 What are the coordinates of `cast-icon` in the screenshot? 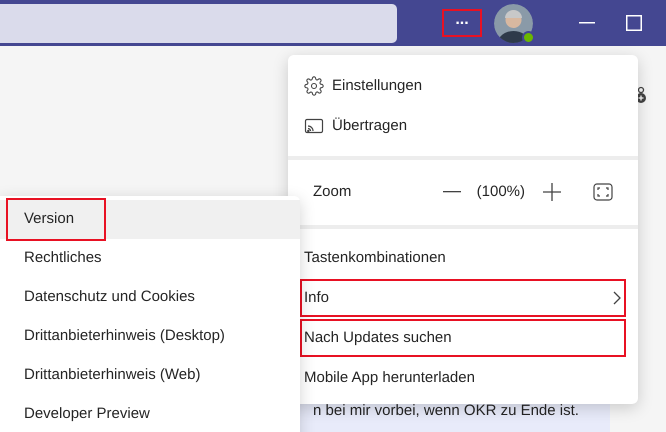 It's located at (314, 126).